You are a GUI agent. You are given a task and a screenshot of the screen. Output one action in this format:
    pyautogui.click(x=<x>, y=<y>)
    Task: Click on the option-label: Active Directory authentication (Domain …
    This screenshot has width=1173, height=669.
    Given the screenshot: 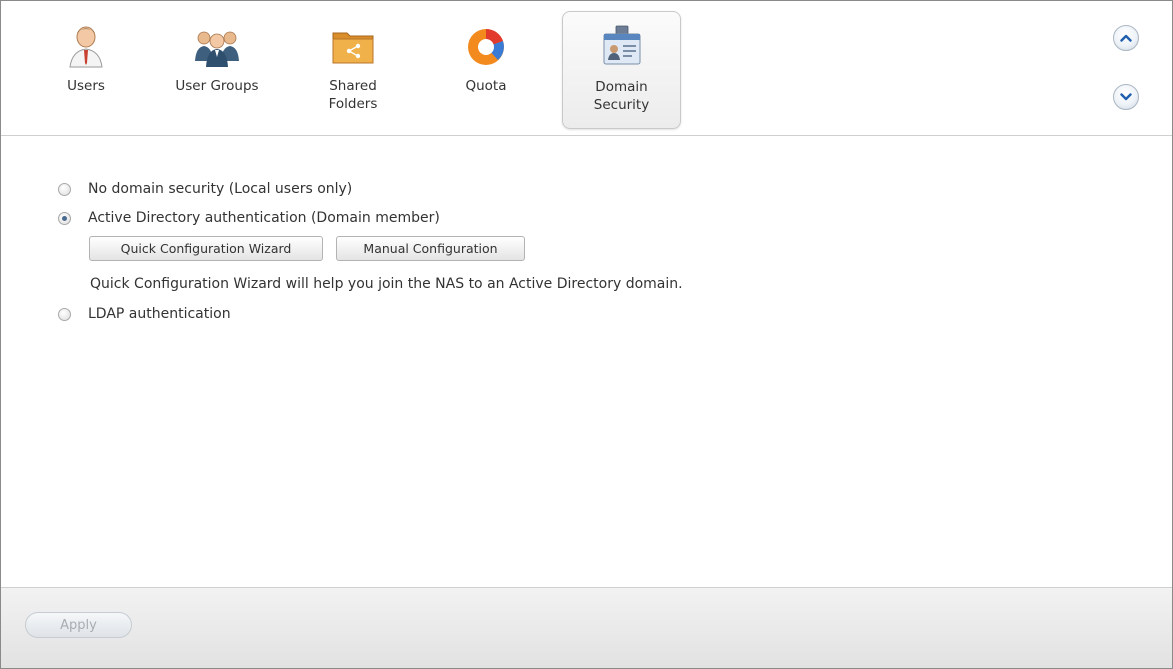 What is the action you would take?
    pyautogui.click(x=264, y=218)
    